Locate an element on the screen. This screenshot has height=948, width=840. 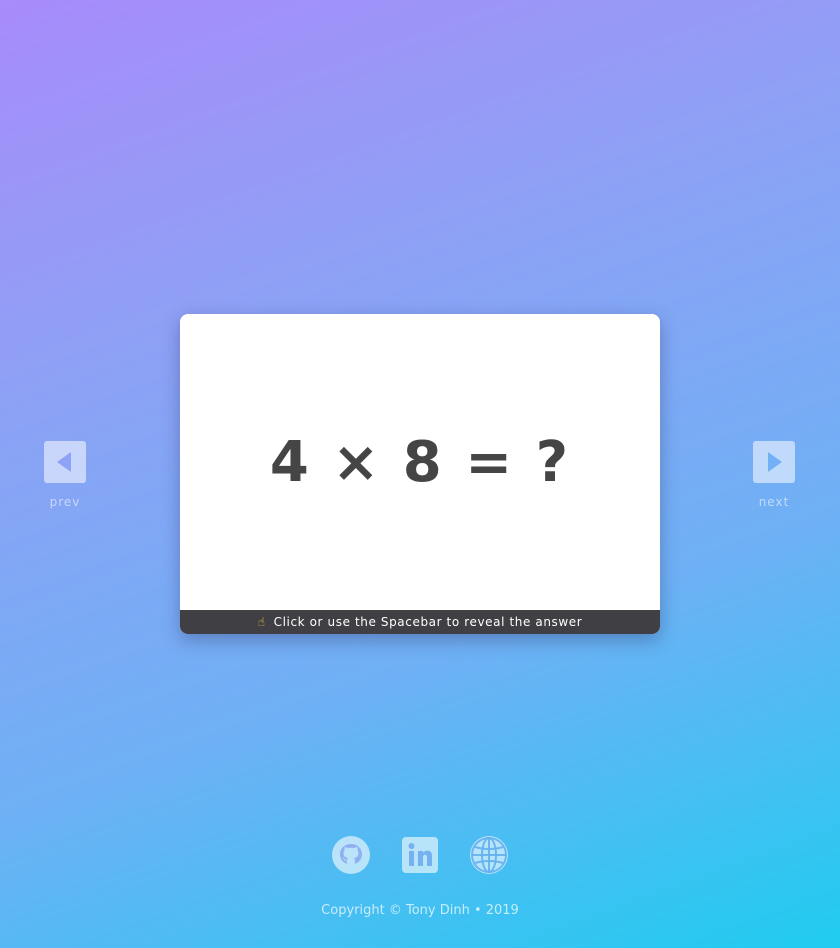
linkedin-link is located at coordinates (420, 855).